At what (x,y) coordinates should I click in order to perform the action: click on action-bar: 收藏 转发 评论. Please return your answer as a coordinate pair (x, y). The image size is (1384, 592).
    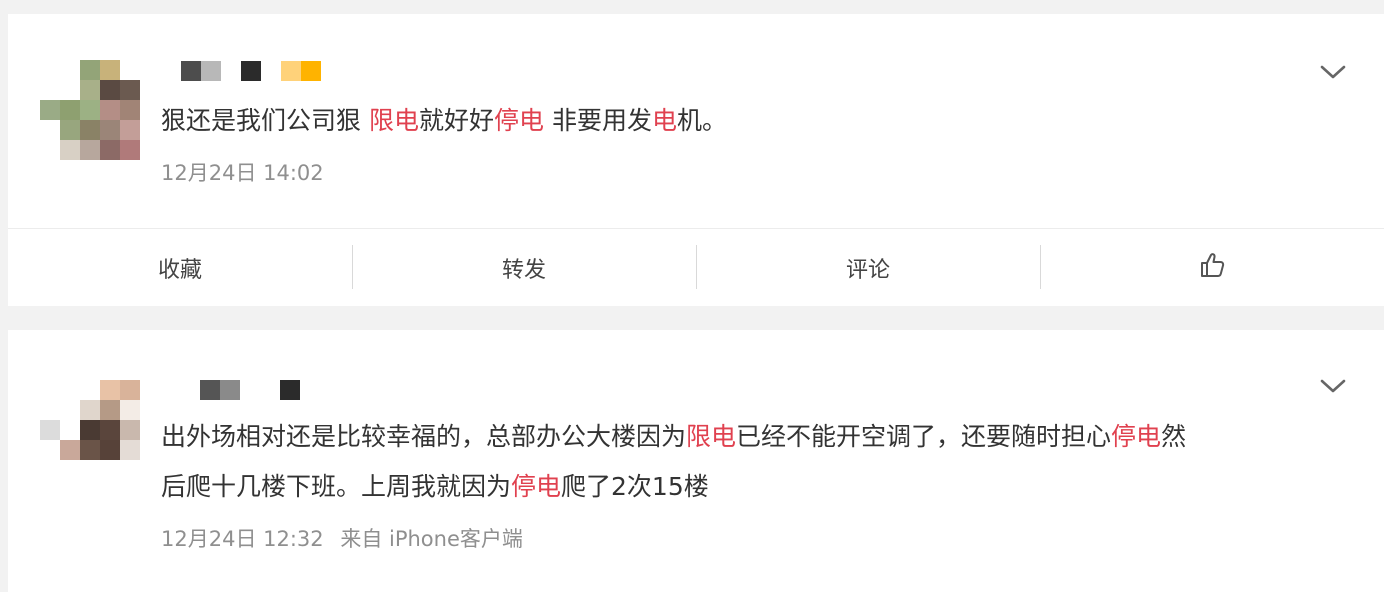
    Looking at the image, I should click on (696, 267).